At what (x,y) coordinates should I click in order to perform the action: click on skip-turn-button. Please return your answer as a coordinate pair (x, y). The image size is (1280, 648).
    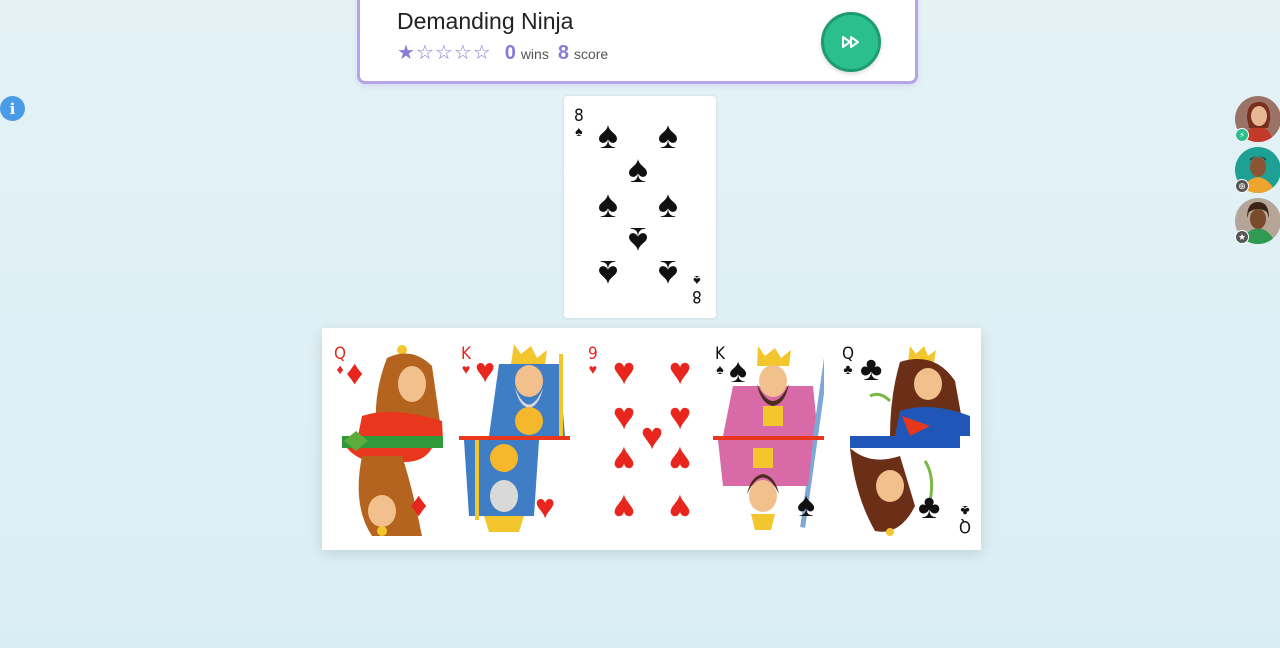
    Looking at the image, I should click on (851, 42).